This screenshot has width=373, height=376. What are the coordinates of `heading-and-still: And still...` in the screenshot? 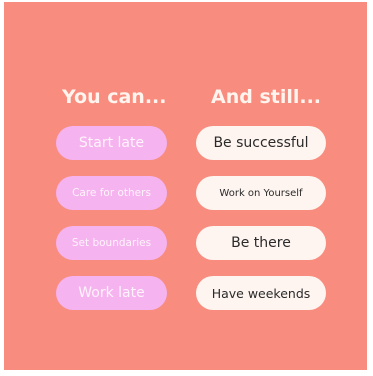 It's located at (266, 97).